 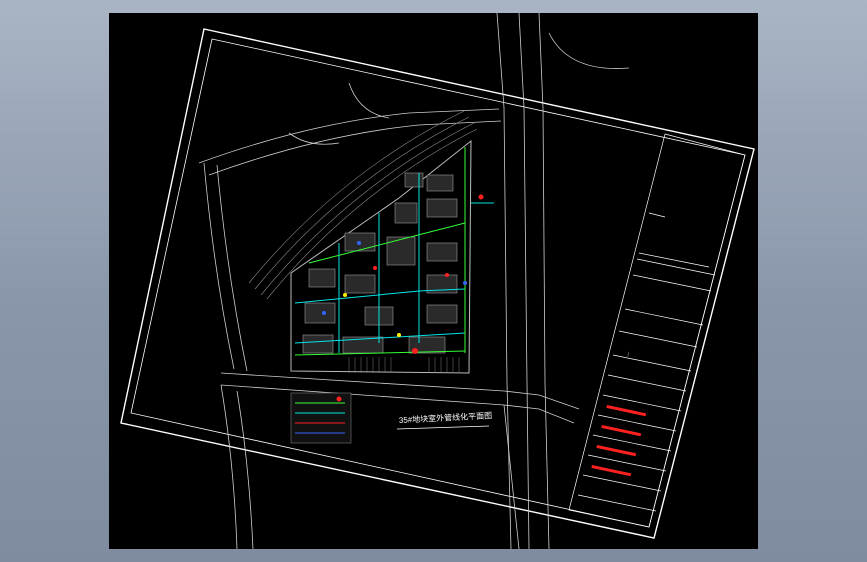 I want to click on building-blocks, so click(x=380, y=263).